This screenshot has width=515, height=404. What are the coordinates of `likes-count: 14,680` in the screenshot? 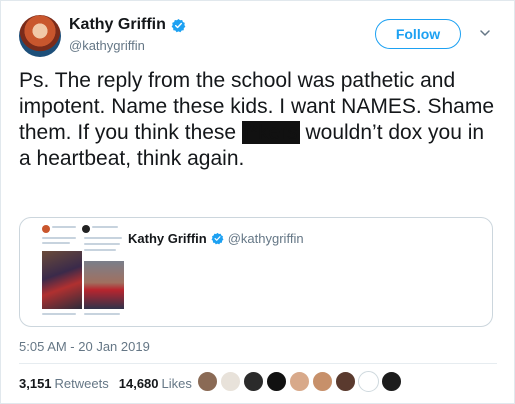 It's located at (139, 383).